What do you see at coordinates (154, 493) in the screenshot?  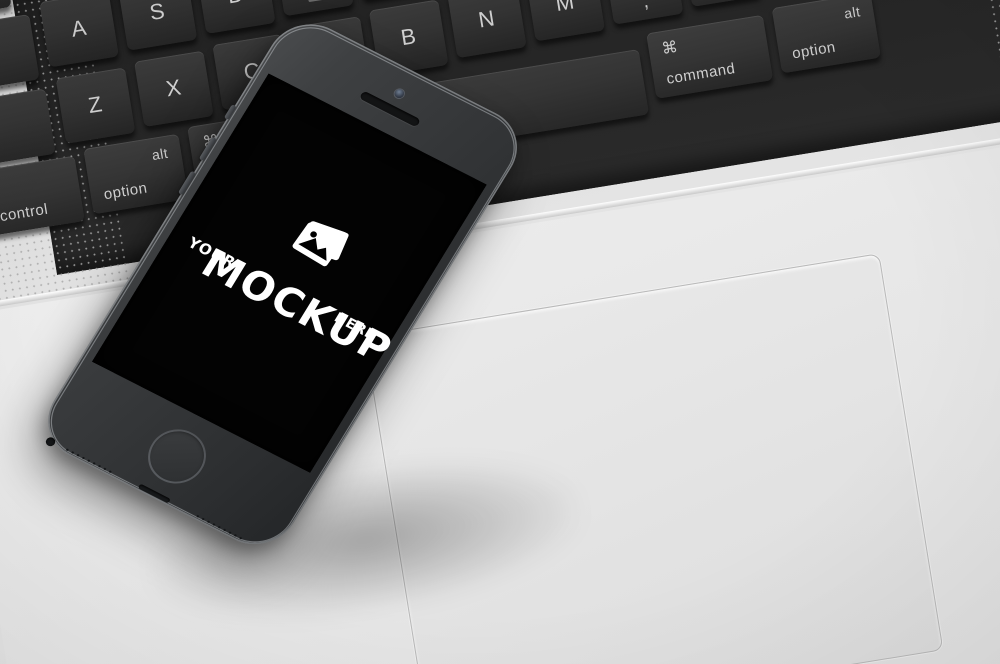 I see `lightning-port` at bounding box center [154, 493].